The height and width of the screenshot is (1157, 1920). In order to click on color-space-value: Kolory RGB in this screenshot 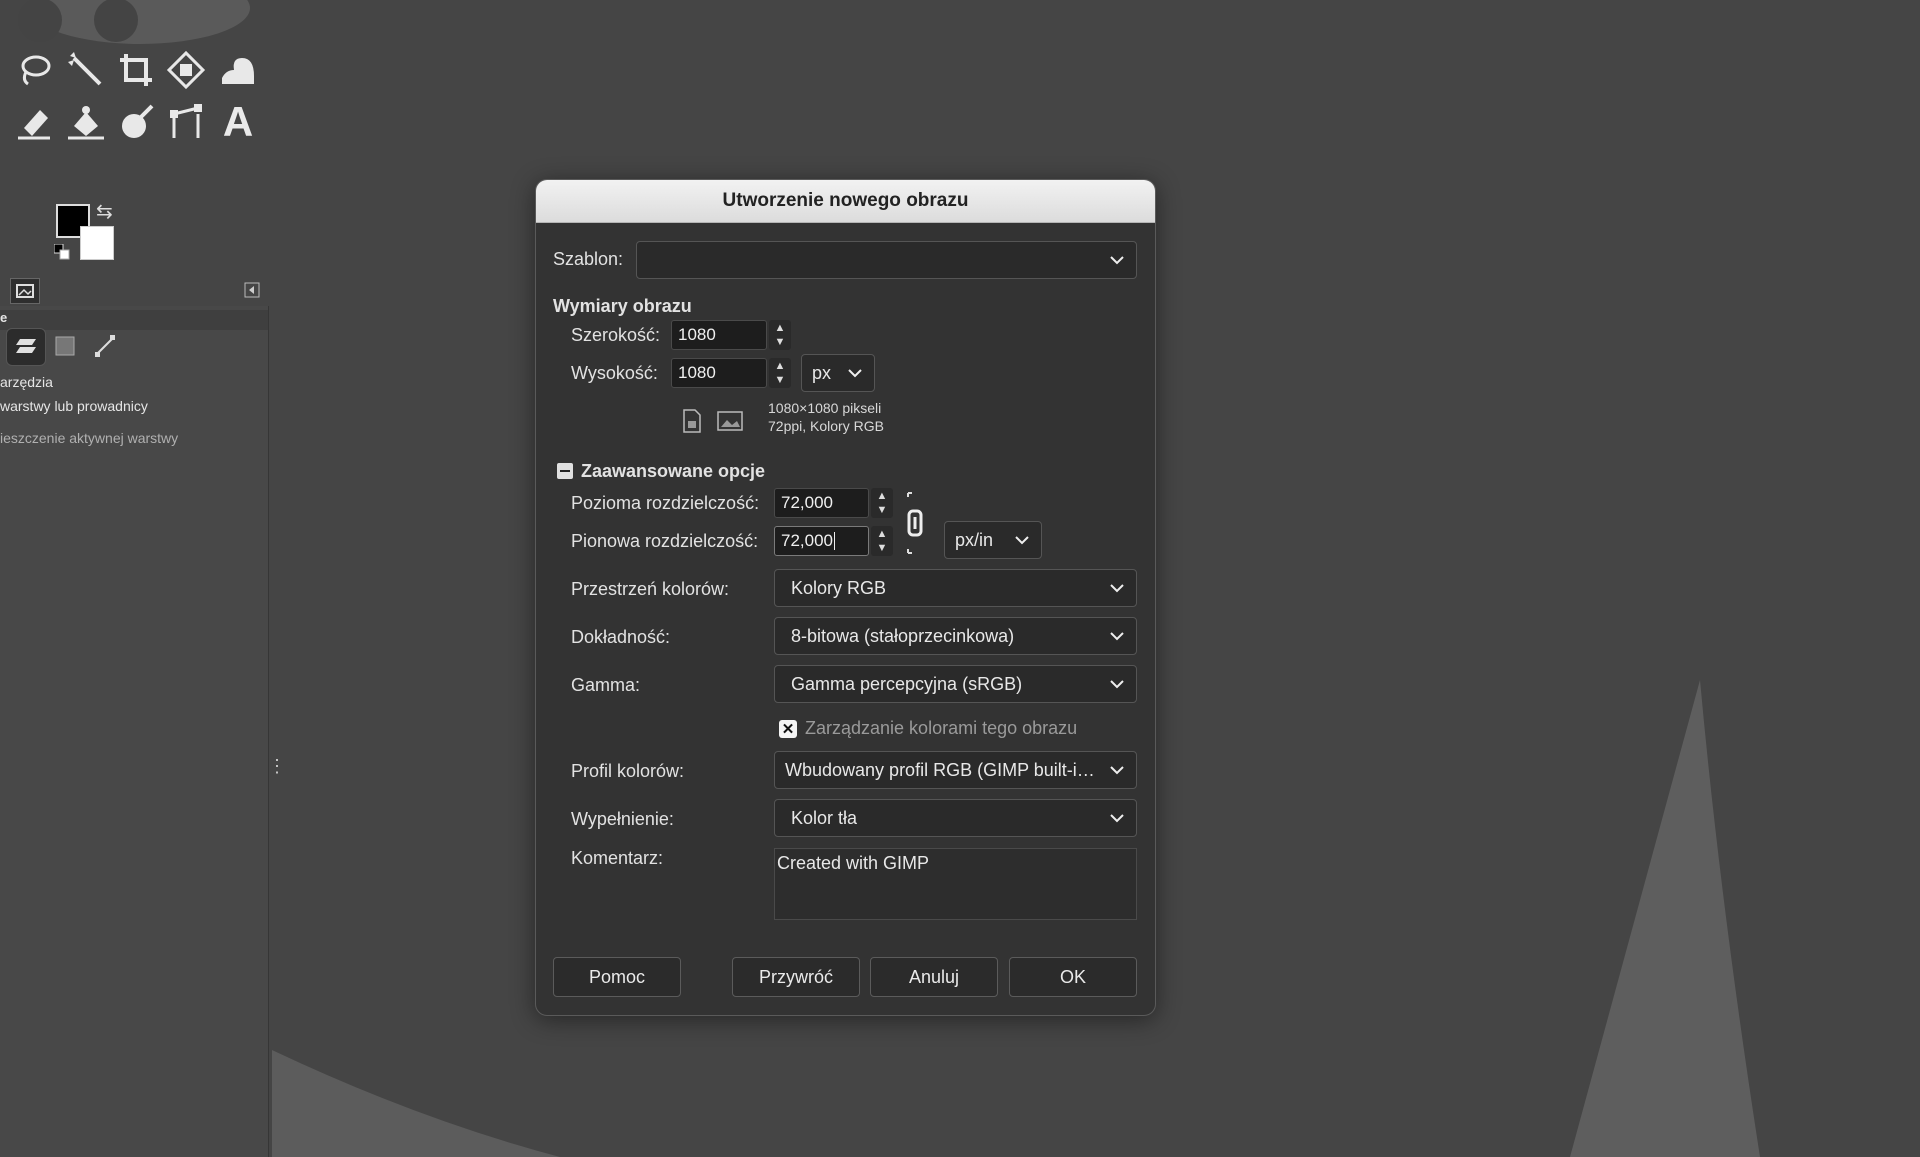, I will do `click(839, 587)`.